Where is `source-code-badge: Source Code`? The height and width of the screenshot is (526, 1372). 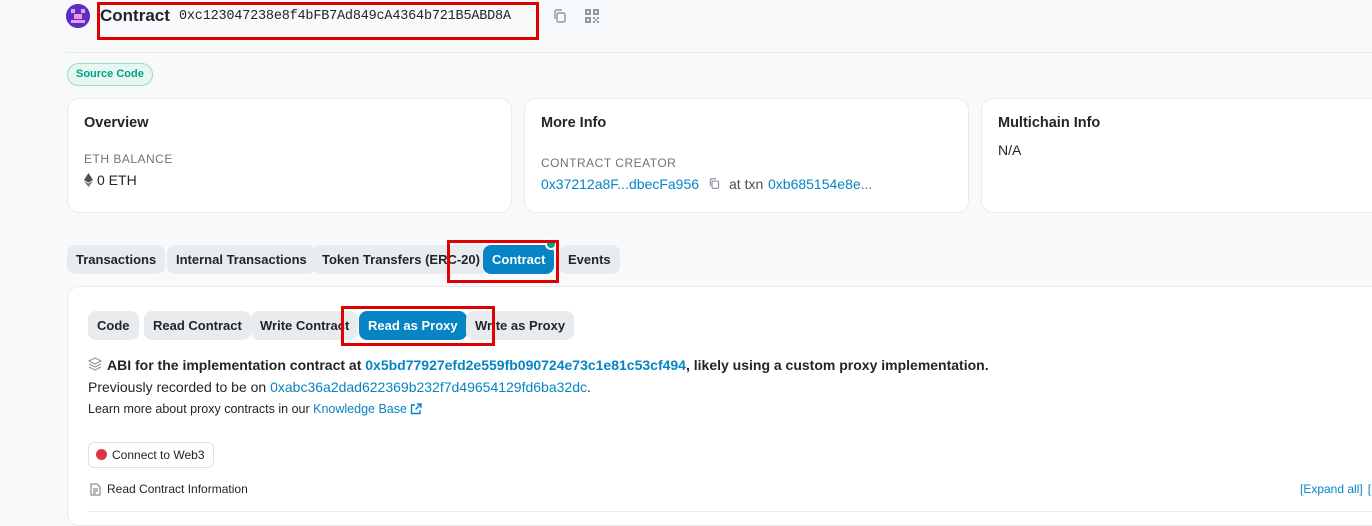 source-code-badge: Source Code is located at coordinates (110, 74).